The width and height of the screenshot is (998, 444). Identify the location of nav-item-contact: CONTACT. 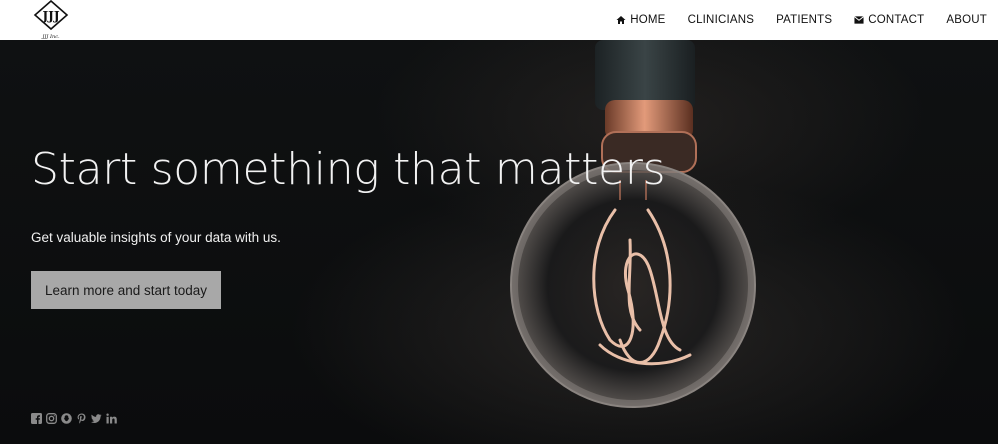
(889, 20).